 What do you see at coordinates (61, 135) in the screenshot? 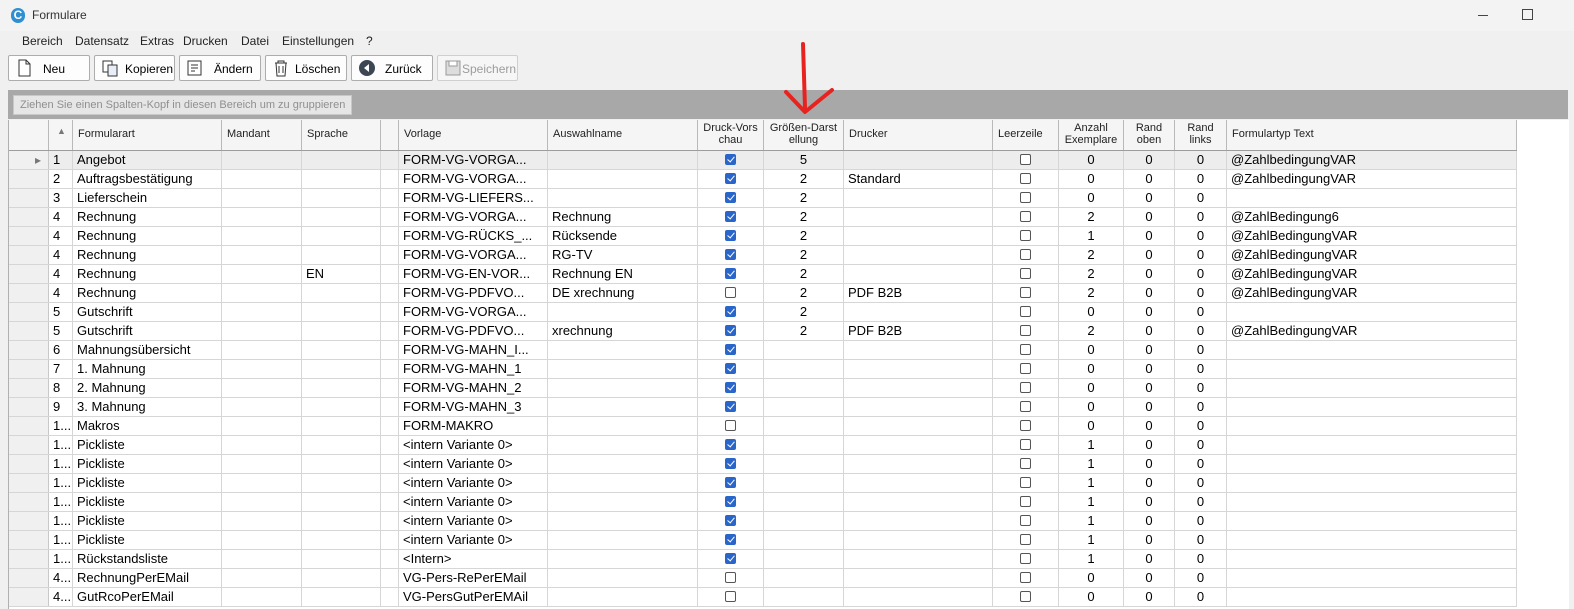
I see `row-number-header: ▲` at bounding box center [61, 135].